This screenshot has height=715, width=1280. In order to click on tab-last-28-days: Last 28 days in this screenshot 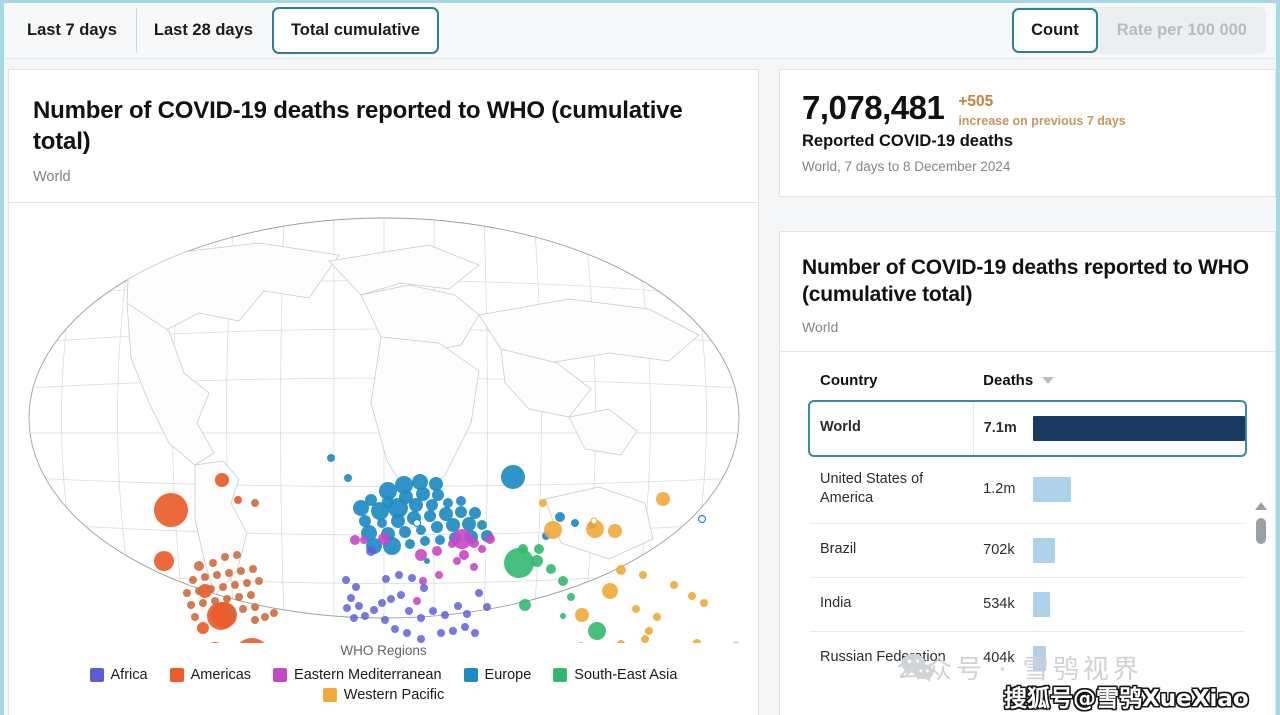, I will do `click(203, 30)`.